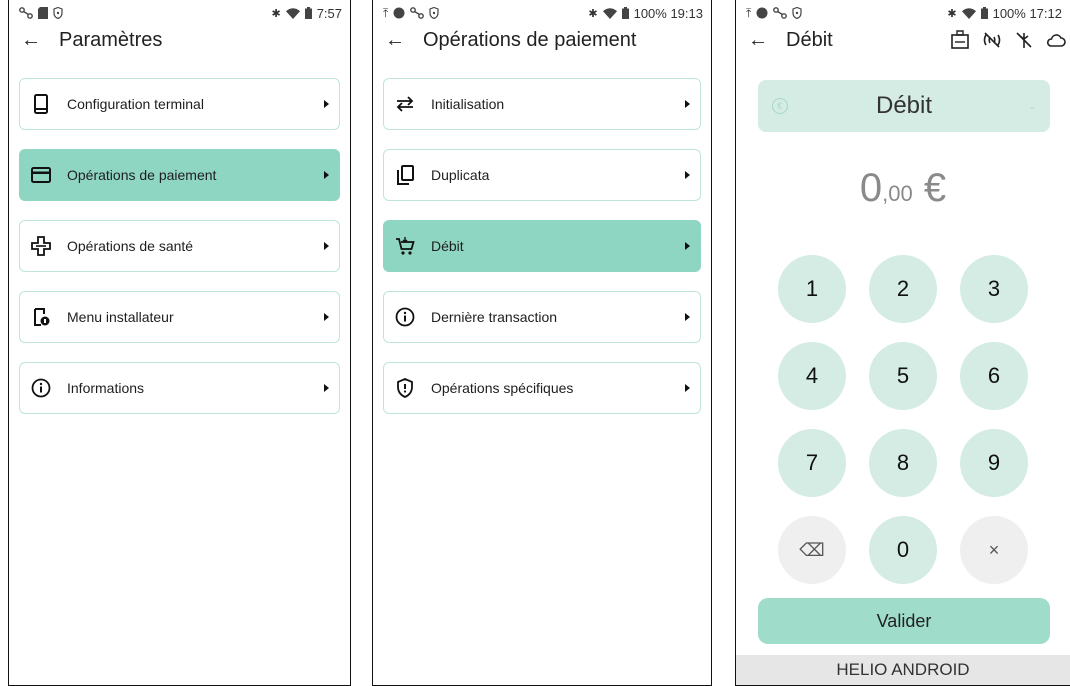 The height and width of the screenshot is (686, 1070). What do you see at coordinates (903, 670) in the screenshot?
I see `device-footer: HELIO ANDROID` at bounding box center [903, 670].